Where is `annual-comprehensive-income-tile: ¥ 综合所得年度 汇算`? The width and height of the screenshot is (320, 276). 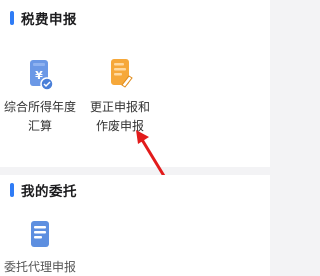 annual-comprehensive-income-tile: ¥ 综合所得年度 汇算 is located at coordinates (40, 96).